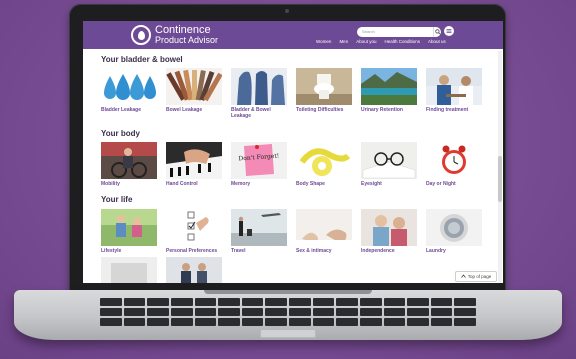 Image resolution: width=576 pixels, height=359 pixels. I want to click on scrollbar, so click(500, 167).